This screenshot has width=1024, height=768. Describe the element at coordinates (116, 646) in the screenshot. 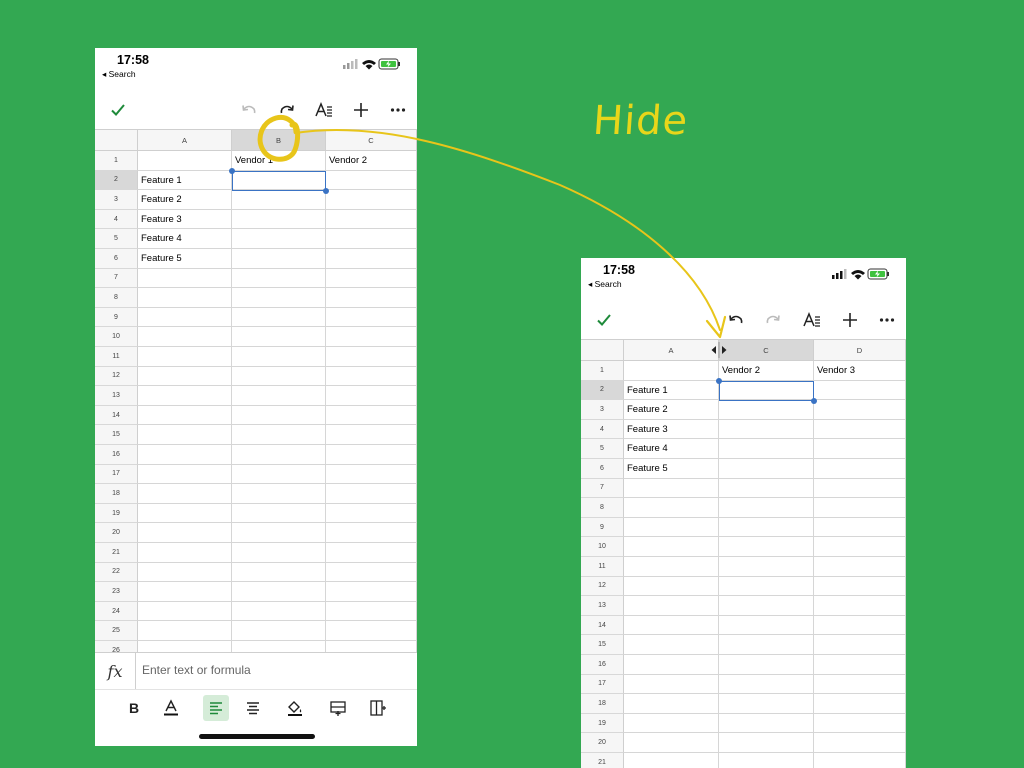

I see `row-header: 26` at that location.